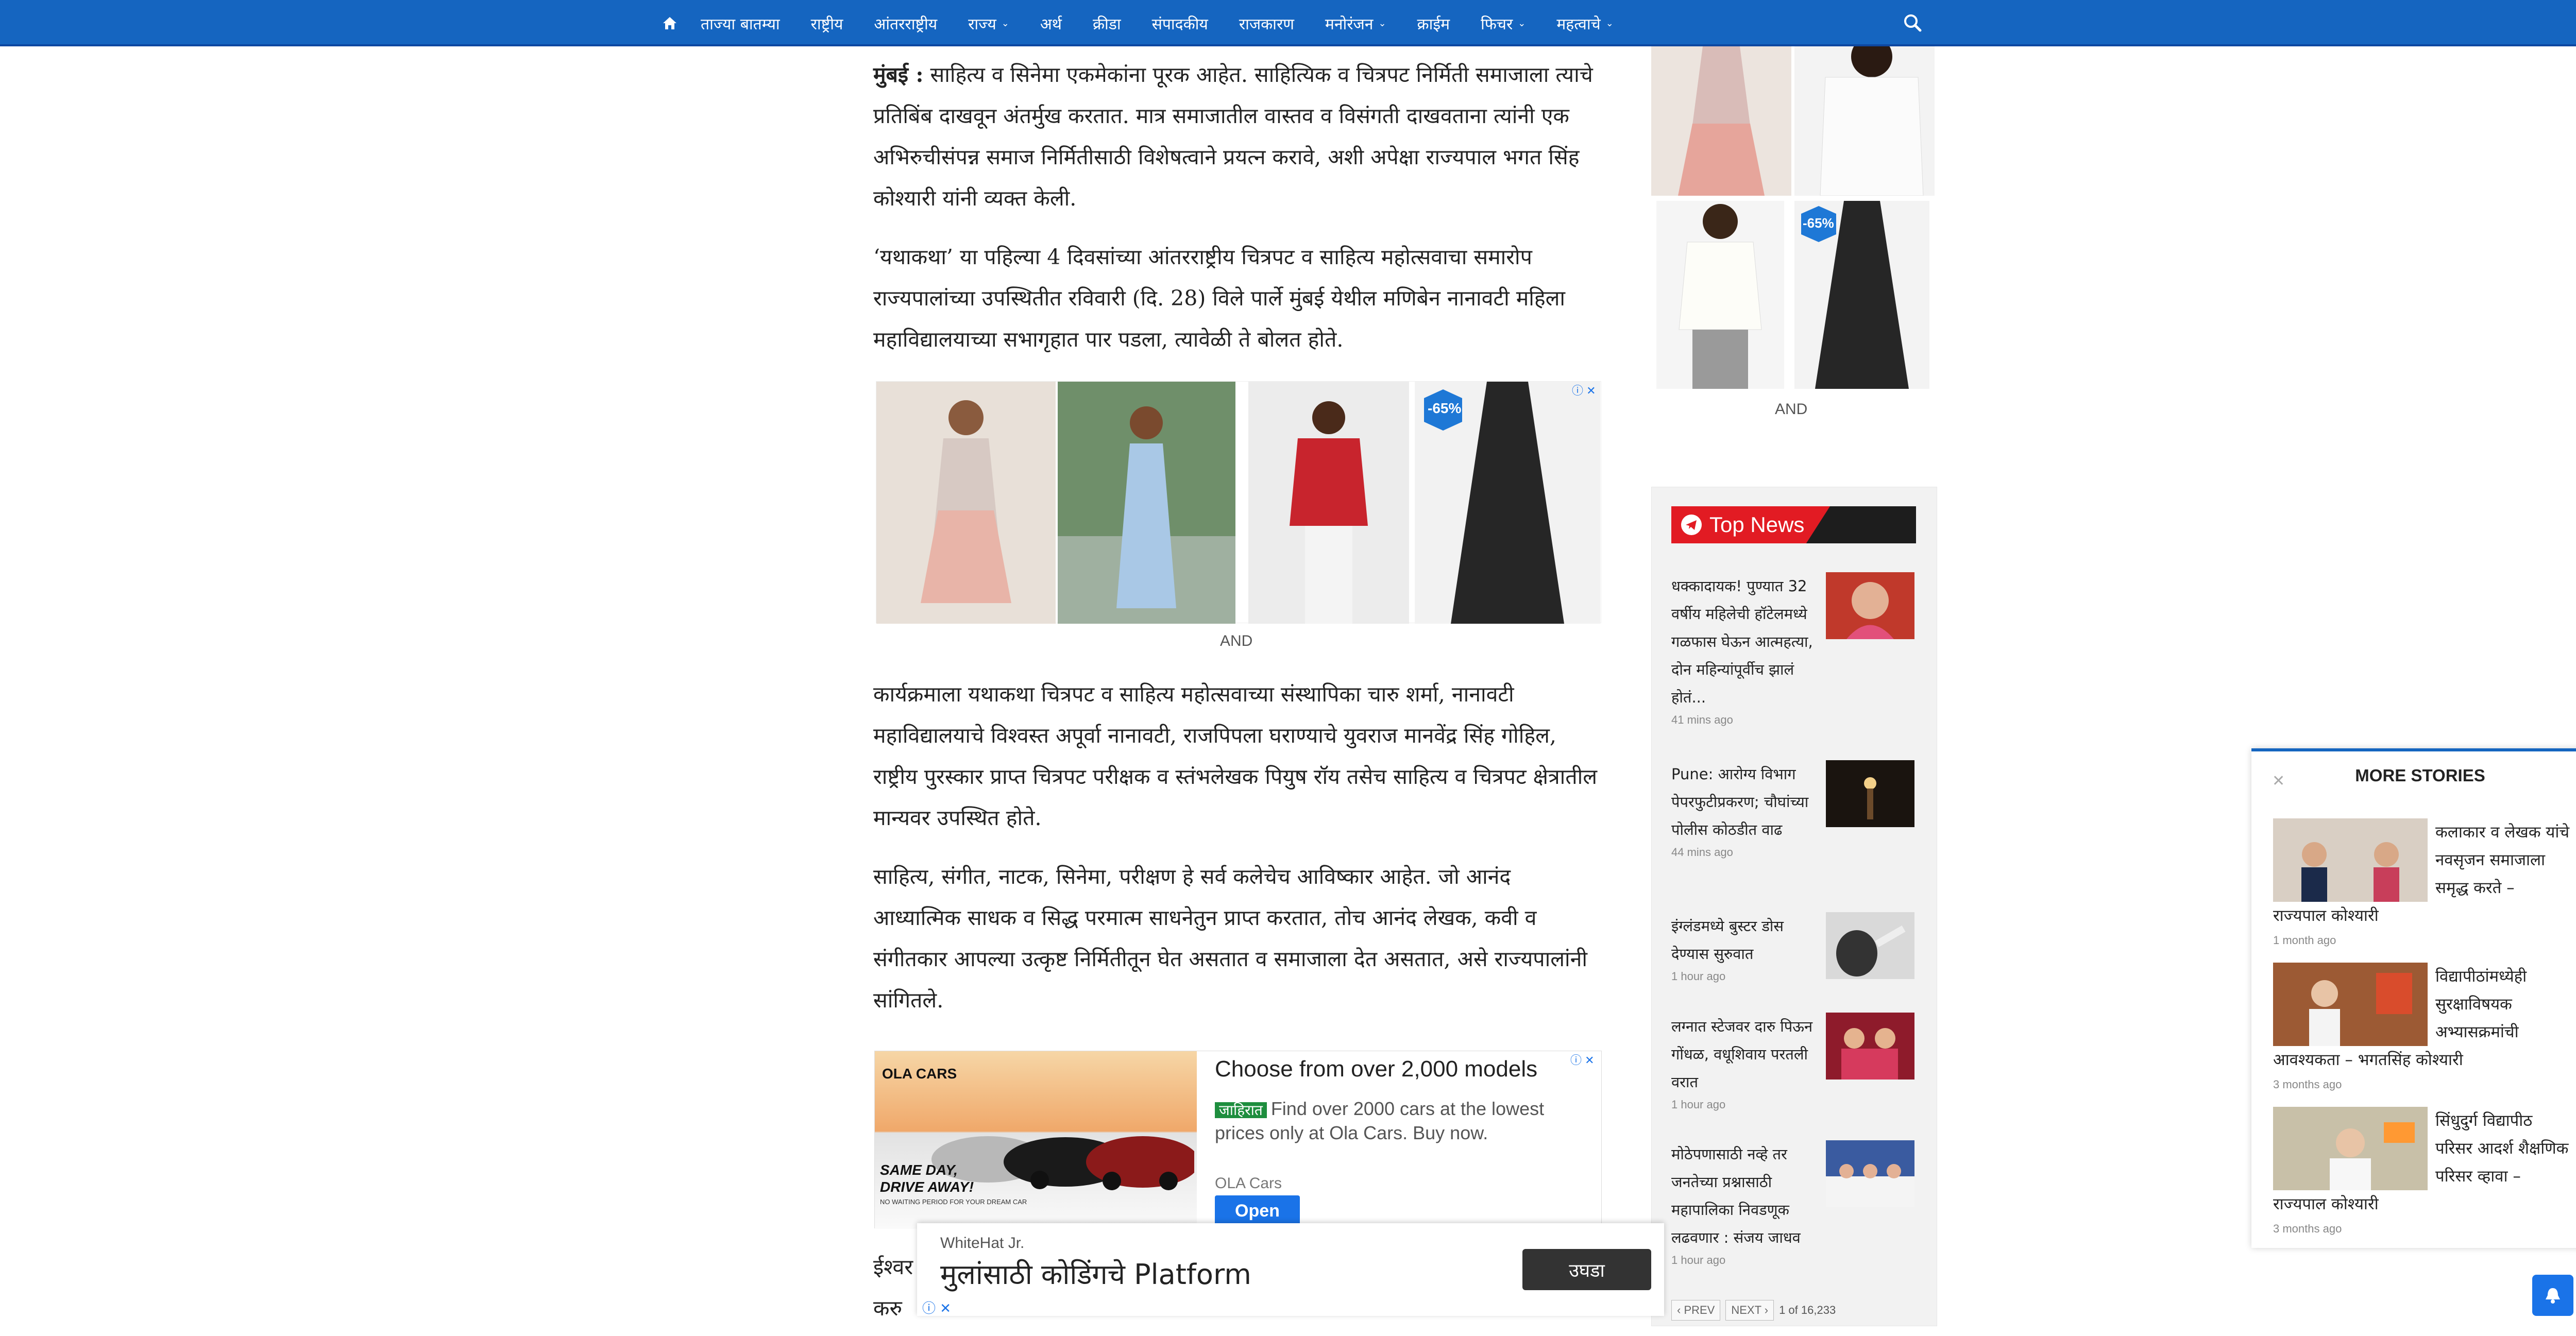 The width and height of the screenshot is (2576, 1336). Describe the element at coordinates (740, 23) in the screenshot. I see `nav-item-latest-news: ताज्या बातम्या` at that location.